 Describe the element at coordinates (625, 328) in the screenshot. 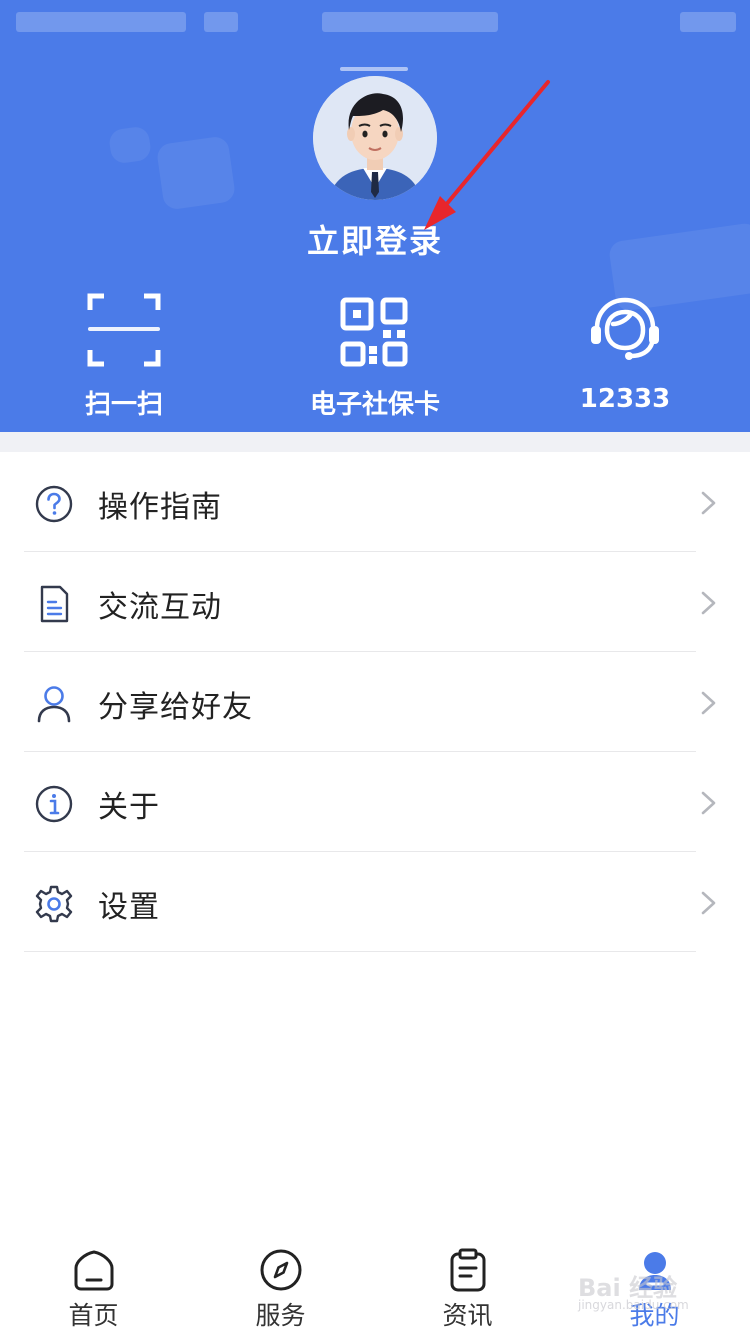

I see `customer-service-icon` at that location.